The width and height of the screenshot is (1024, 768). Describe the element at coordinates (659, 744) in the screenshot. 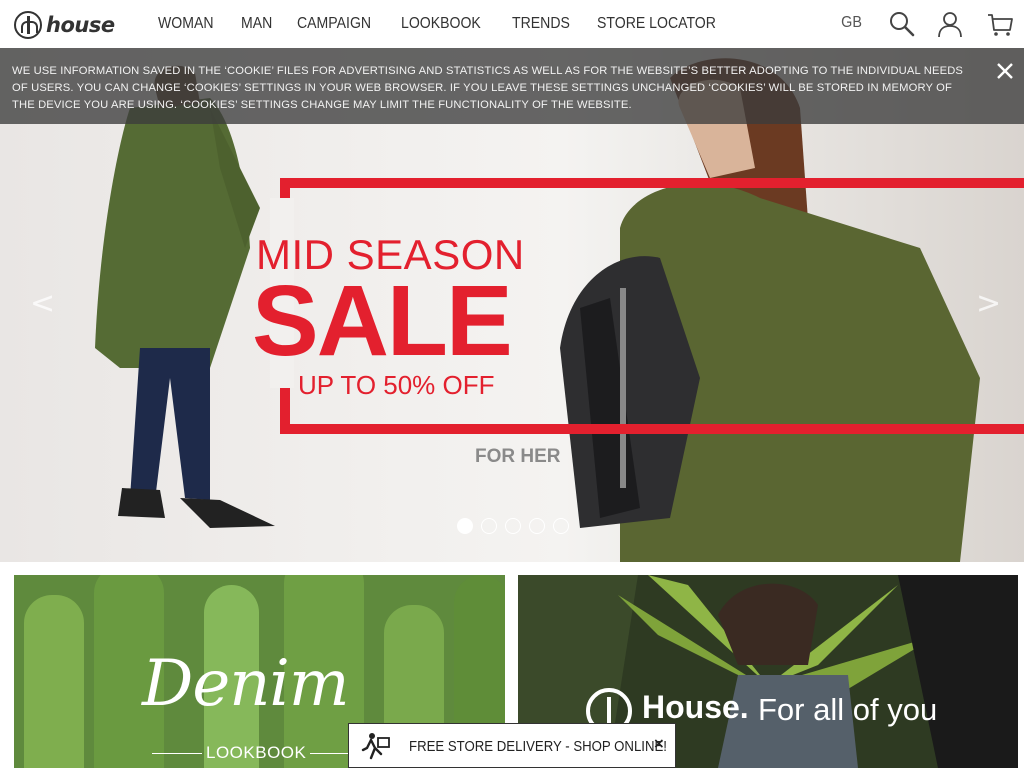

I see `delivery-close-button: ×` at that location.